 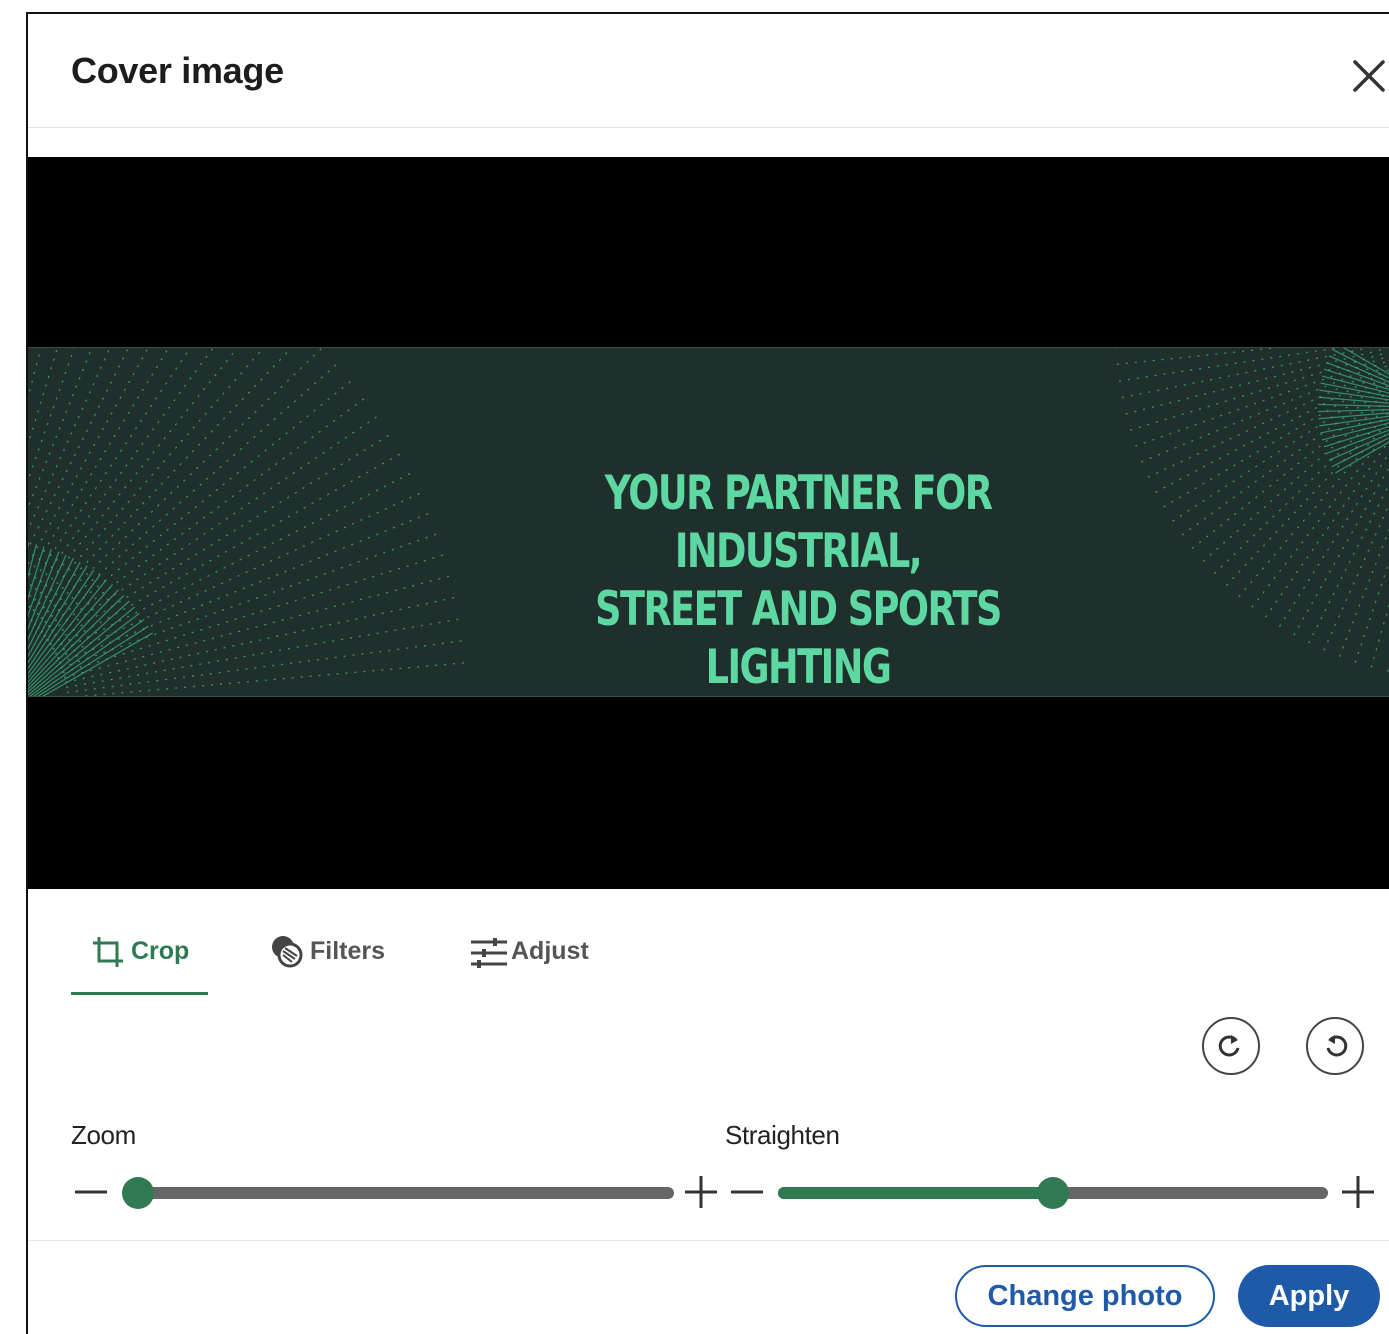 What do you see at coordinates (1358, 1192) in the screenshot?
I see `straighten-increase-icon` at bounding box center [1358, 1192].